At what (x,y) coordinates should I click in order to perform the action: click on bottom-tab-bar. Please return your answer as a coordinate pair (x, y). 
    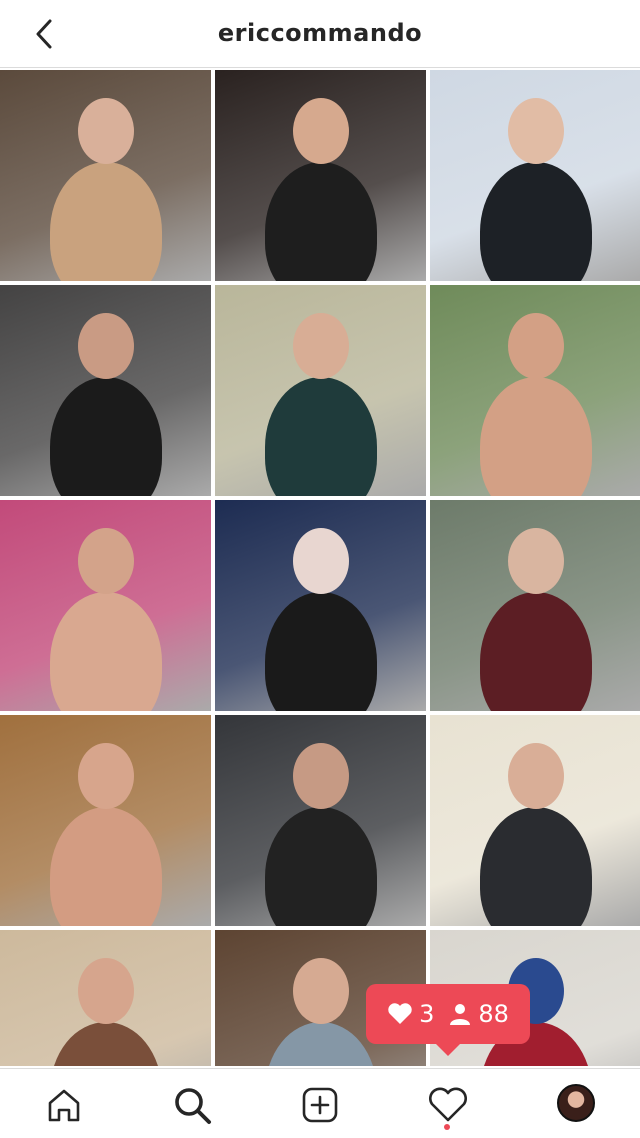
    Looking at the image, I should click on (320, 1103).